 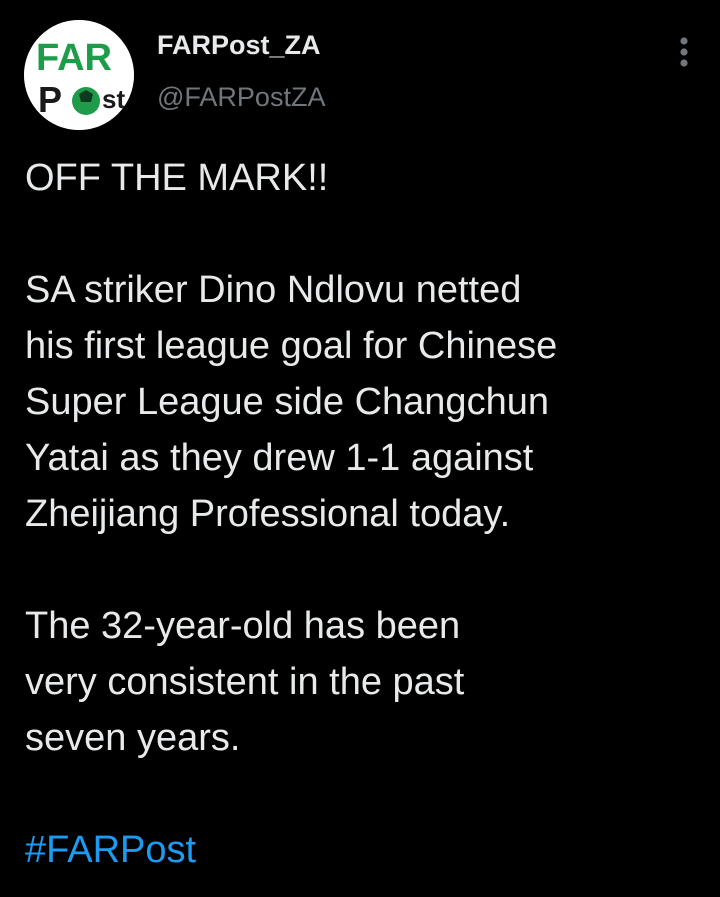 What do you see at coordinates (133, 738) in the screenshot?
I see `tweet-line: seven years.` at bounding box center [133, 738].